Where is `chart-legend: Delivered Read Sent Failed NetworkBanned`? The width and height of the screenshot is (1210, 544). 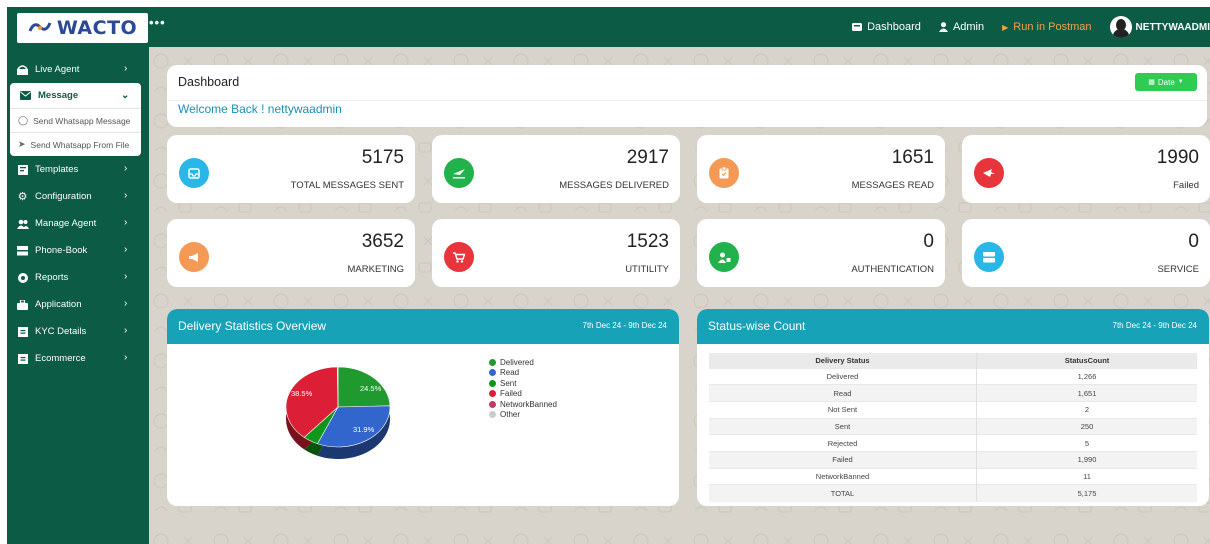
chart-legend: Delivered Read Sent Failed NetworkBanned is located at coordinates (523, 388).